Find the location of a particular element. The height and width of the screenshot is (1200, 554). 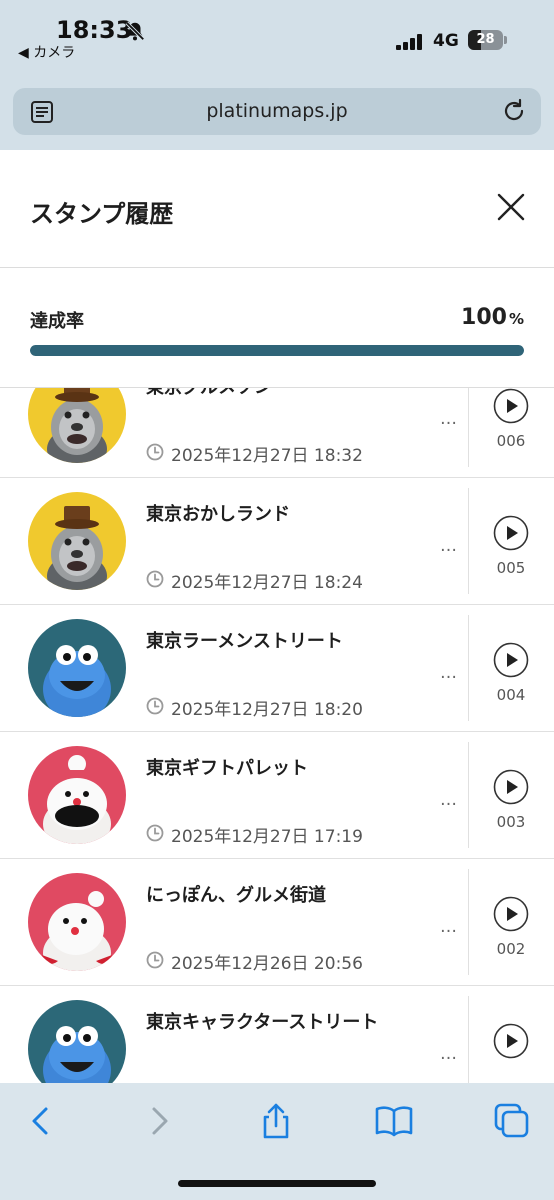

datetime-text: 2025年12月27日 18:24 is located at coordinates (267, 583).